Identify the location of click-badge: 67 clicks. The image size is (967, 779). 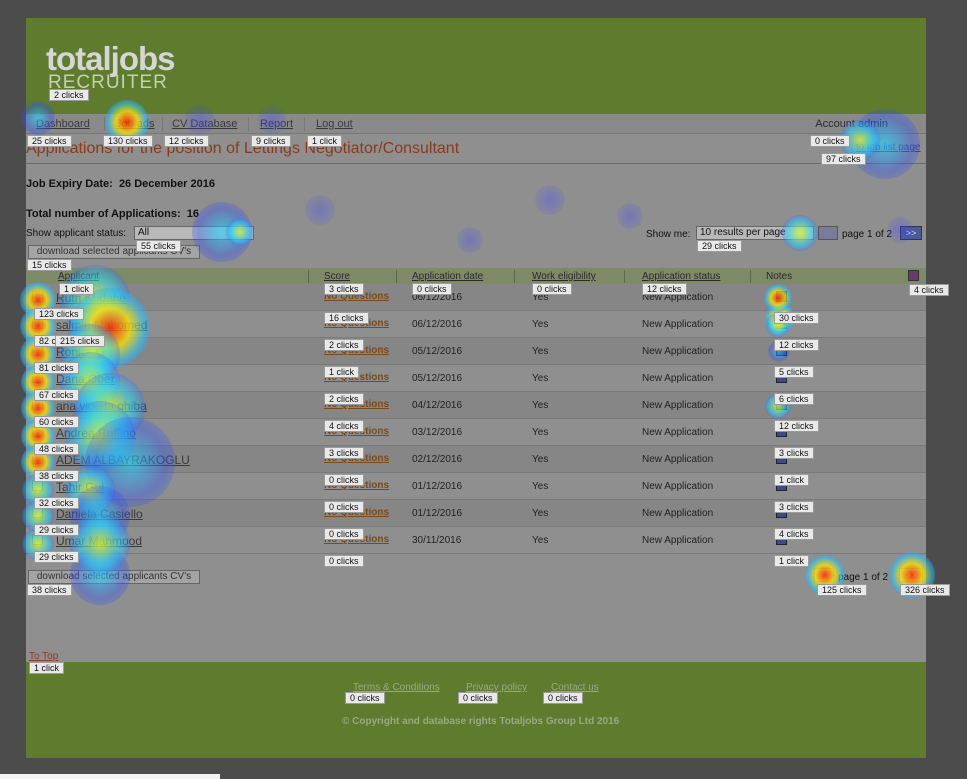
(56, 395).